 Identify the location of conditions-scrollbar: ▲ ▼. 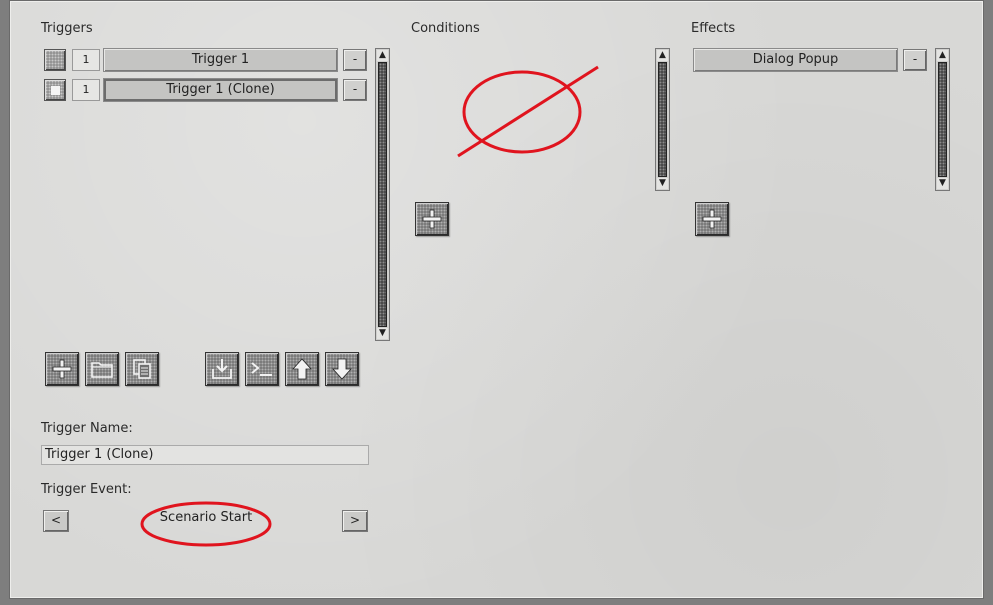
(662, 119).